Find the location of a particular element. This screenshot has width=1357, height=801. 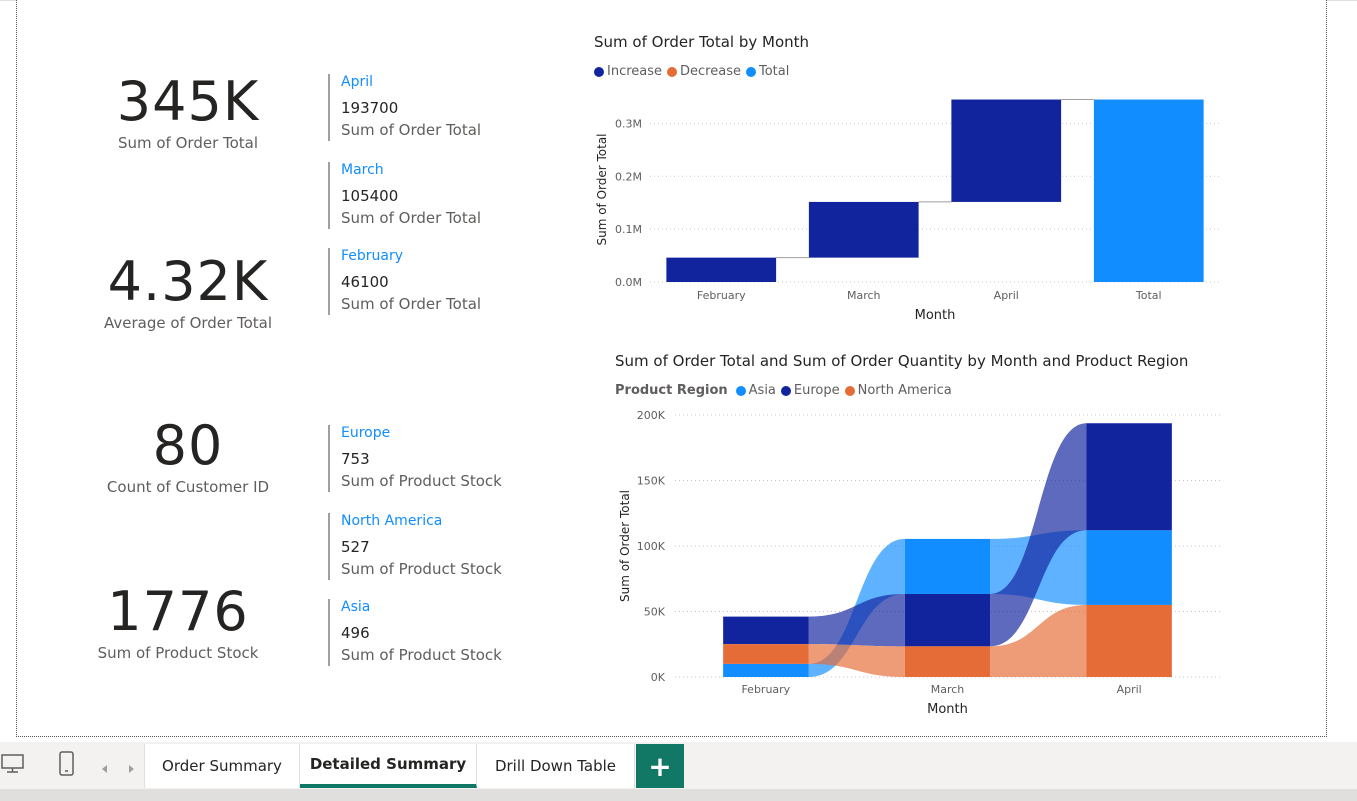

legend-label: Total is located at coordinates (774, 71).